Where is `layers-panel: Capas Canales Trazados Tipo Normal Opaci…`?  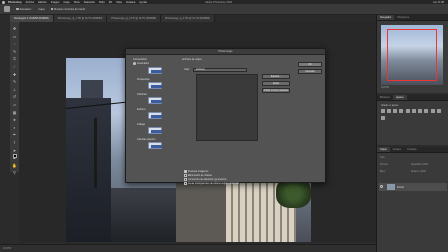 layers-panel: Capas Canales Trazados Tipo Normal Opaci… is located at coordinates (412, 199).